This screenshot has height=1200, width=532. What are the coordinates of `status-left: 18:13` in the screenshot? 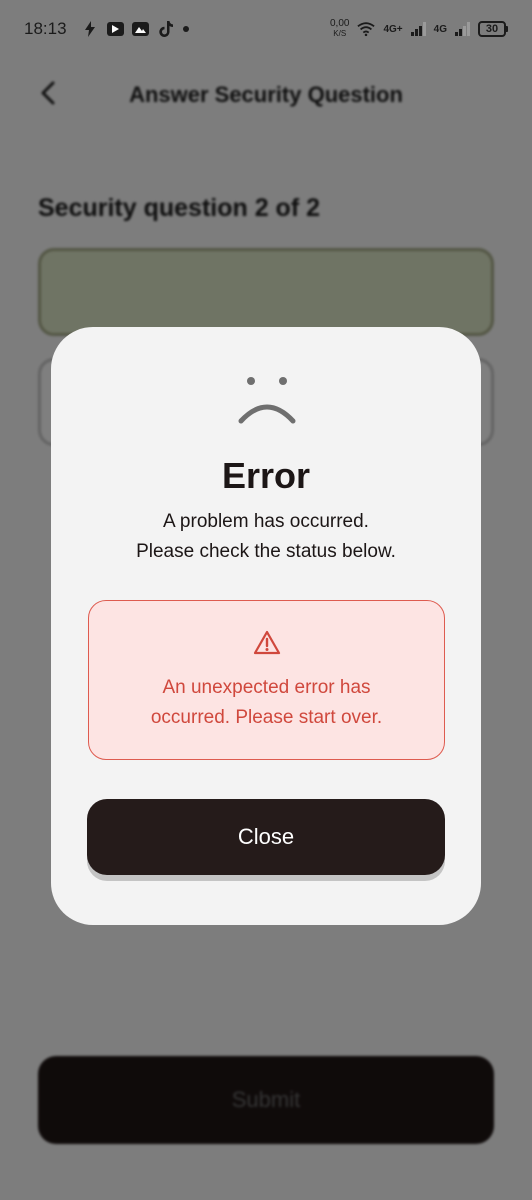 It's located at (106, 29).